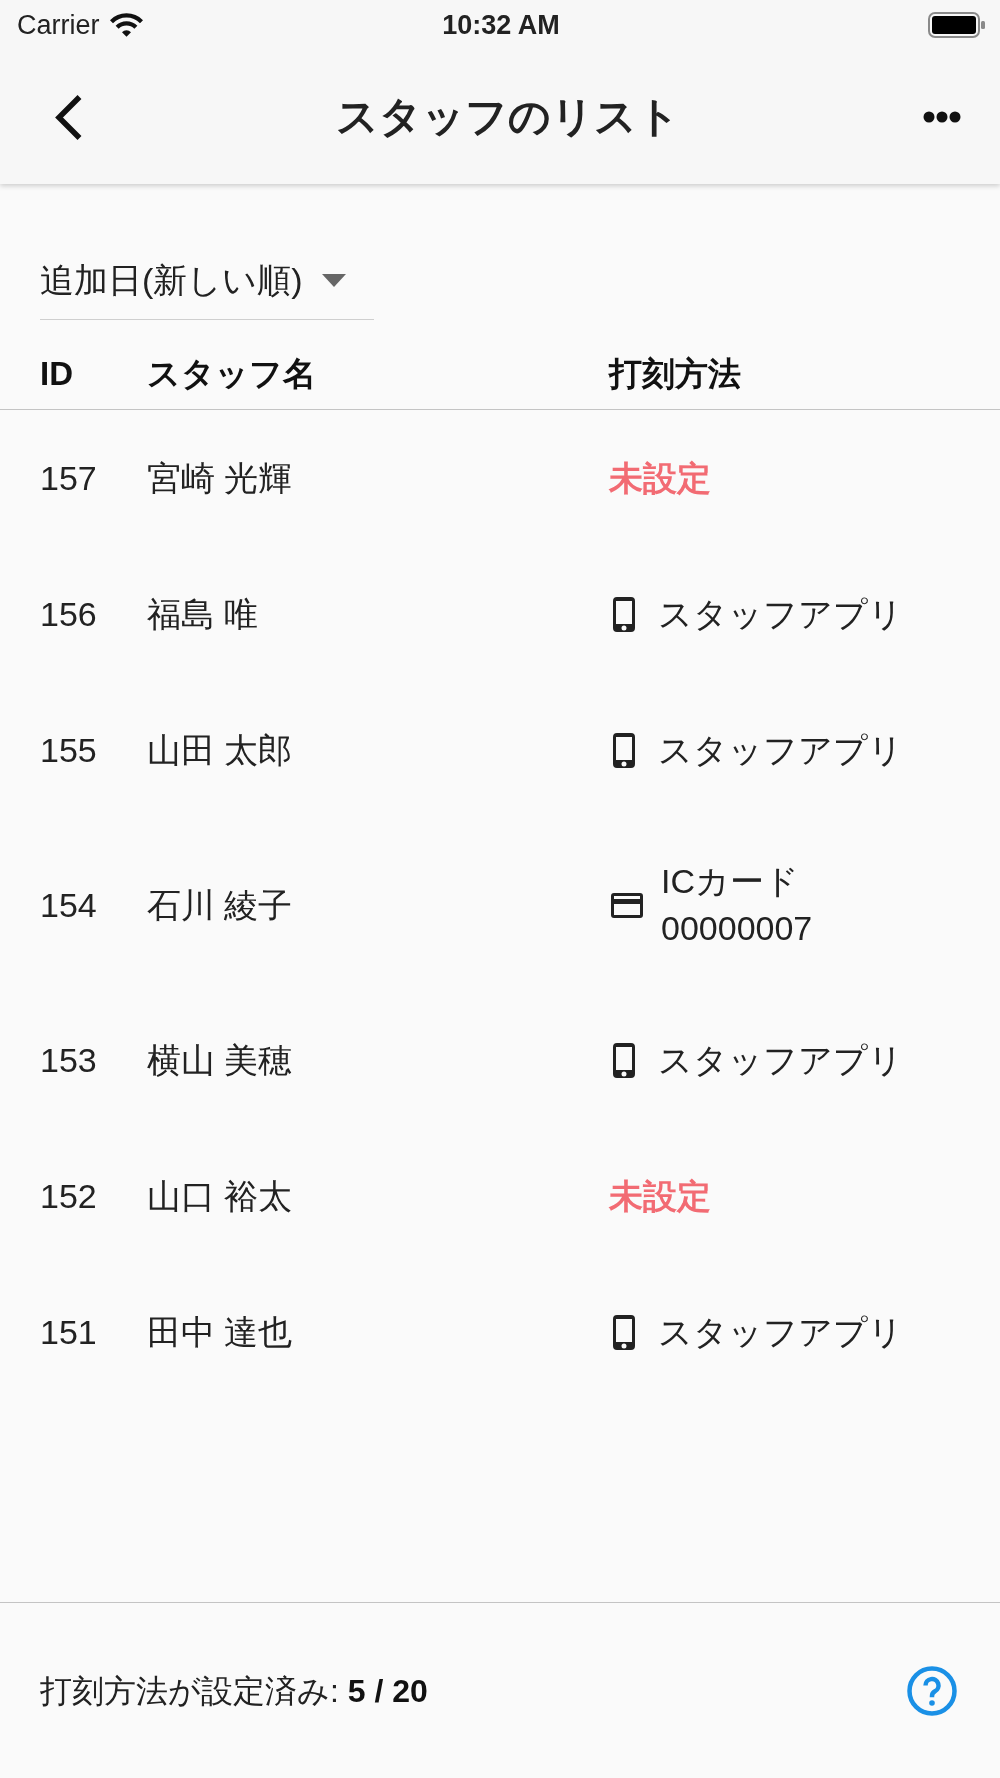 The image size is (1000, 1778). Describe the element at coordinates (220, 1332) in the screenshot. I see `staff-name: 田中 達也` at that location.